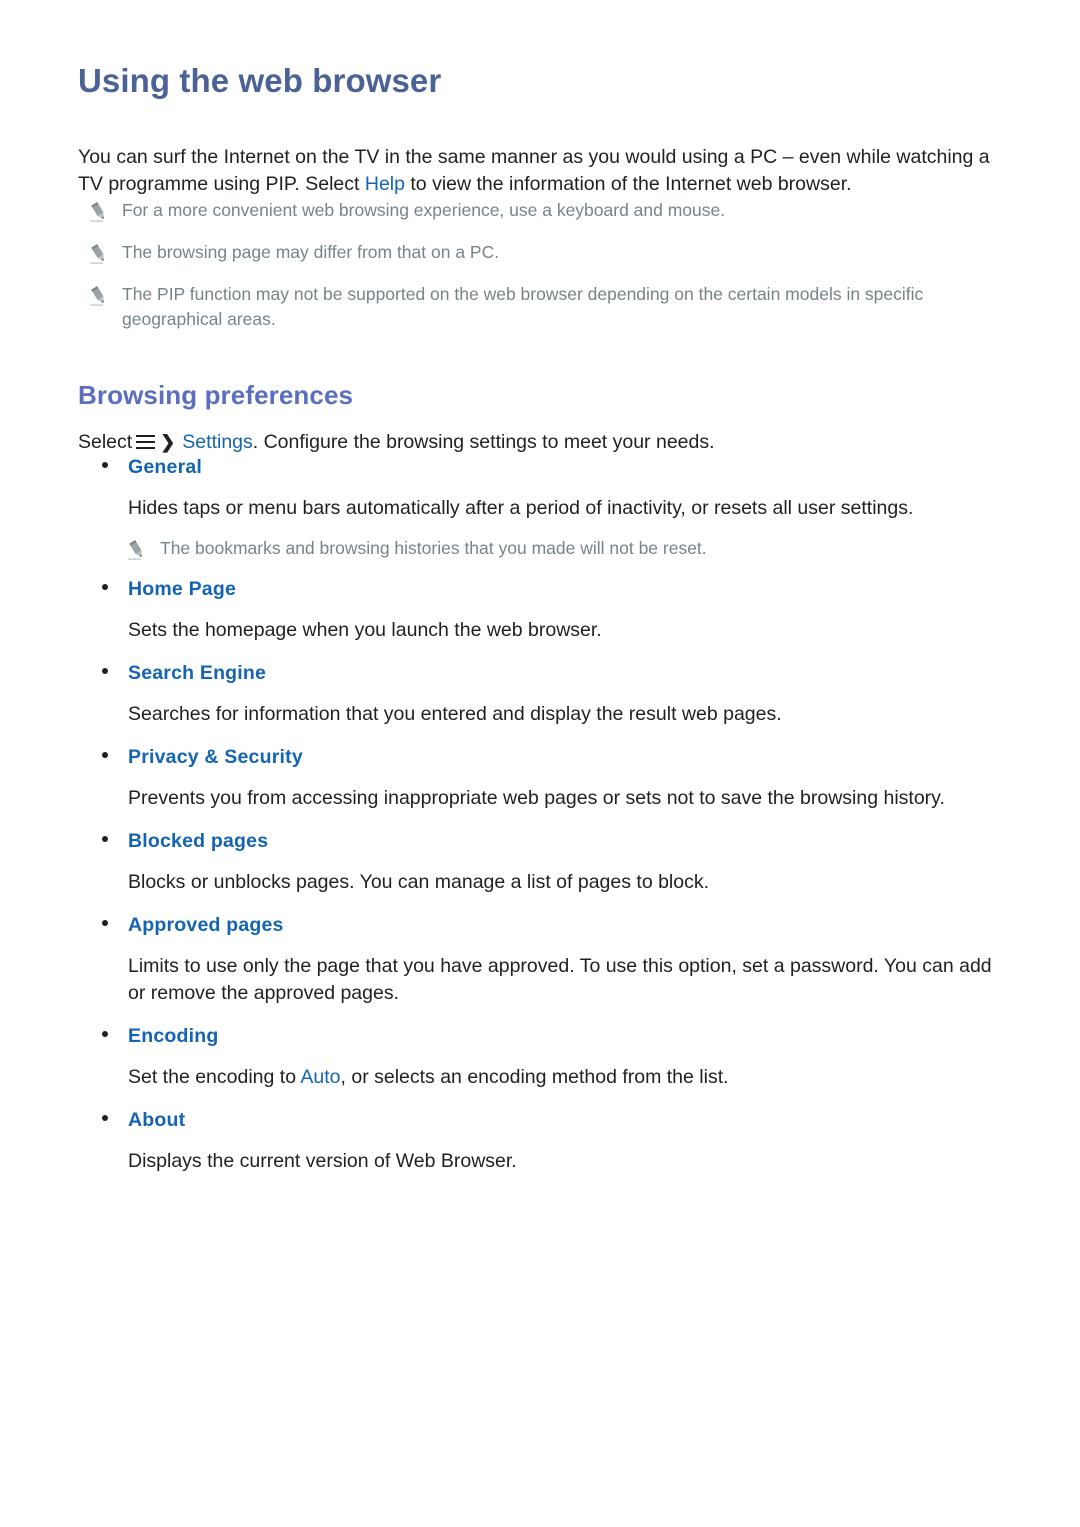  I want to click on list-item: Blocked pages, so click(540, 841).